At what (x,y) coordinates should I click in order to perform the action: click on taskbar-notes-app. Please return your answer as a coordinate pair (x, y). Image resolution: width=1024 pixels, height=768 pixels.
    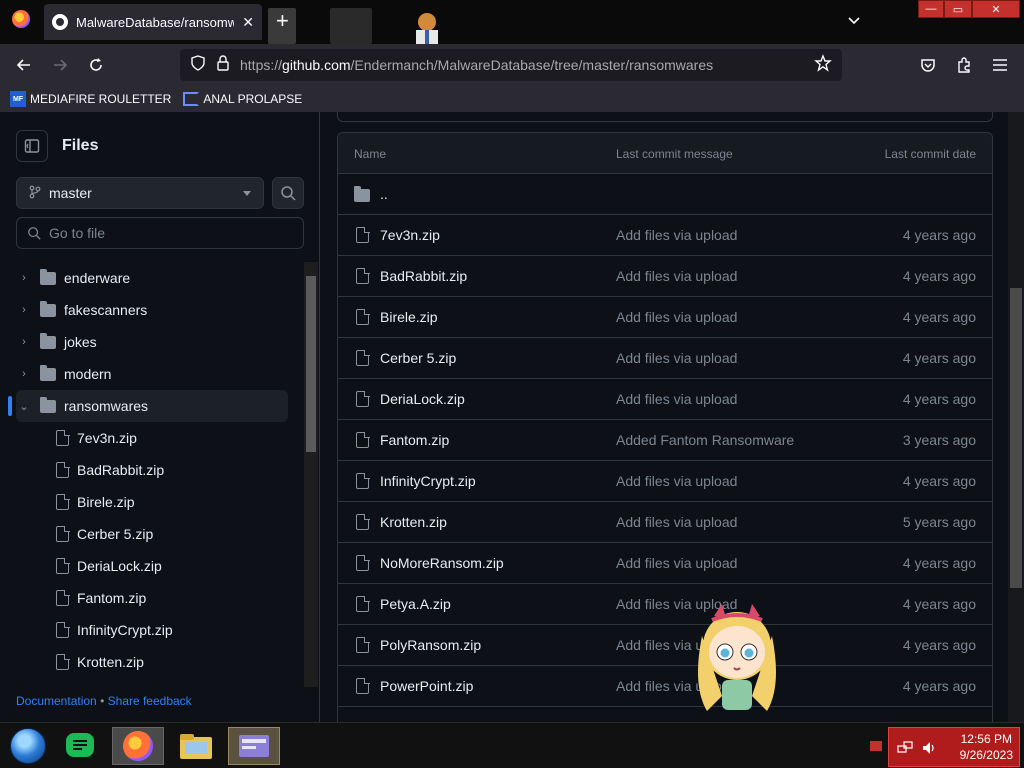
    Looking at the image, I should click on (80, 746).